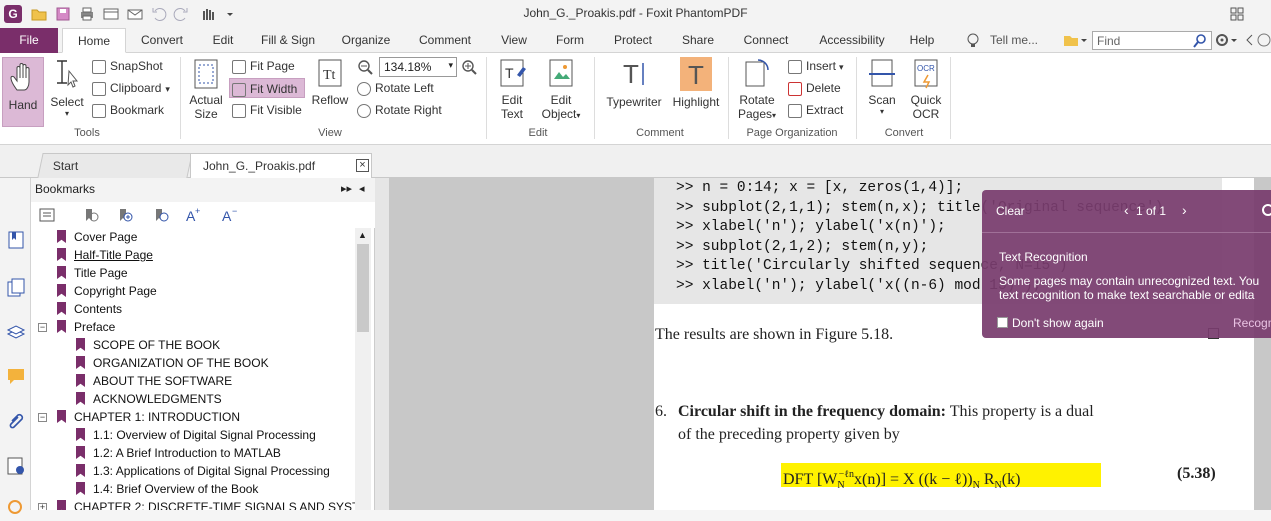 This screenshot has height=521, width=1271. Describe the element at coordinates (162, 40) in the screenshot. I see `tab-convert: Convert` at that location.